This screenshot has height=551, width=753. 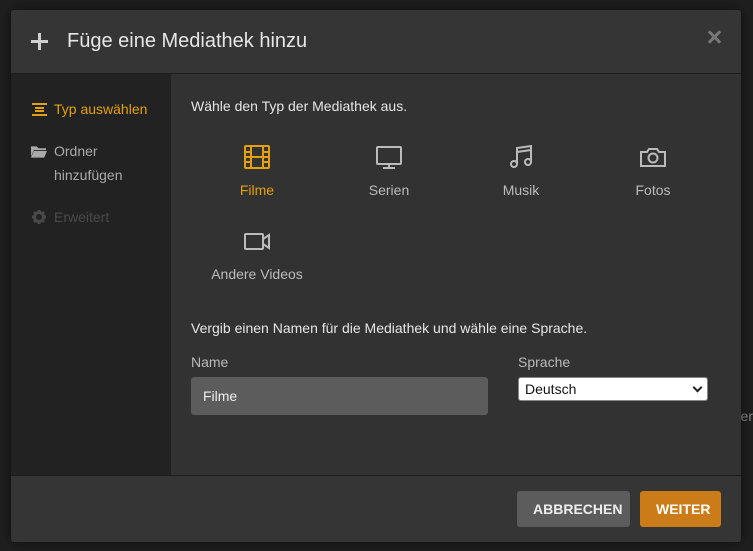 What do you see at coordinates (39, 109) in the screenshot?
I see `list-icon` at bounding box center [39, 109].